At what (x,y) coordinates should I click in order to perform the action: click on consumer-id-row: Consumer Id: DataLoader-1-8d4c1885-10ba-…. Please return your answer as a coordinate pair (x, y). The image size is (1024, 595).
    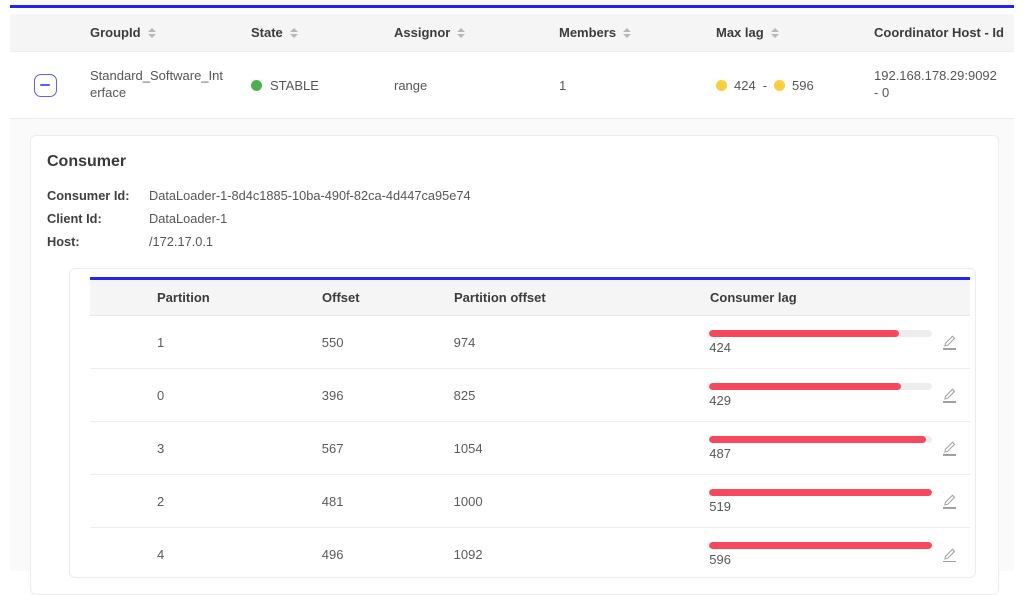
    Looking at the image, I should click on (514, 196).